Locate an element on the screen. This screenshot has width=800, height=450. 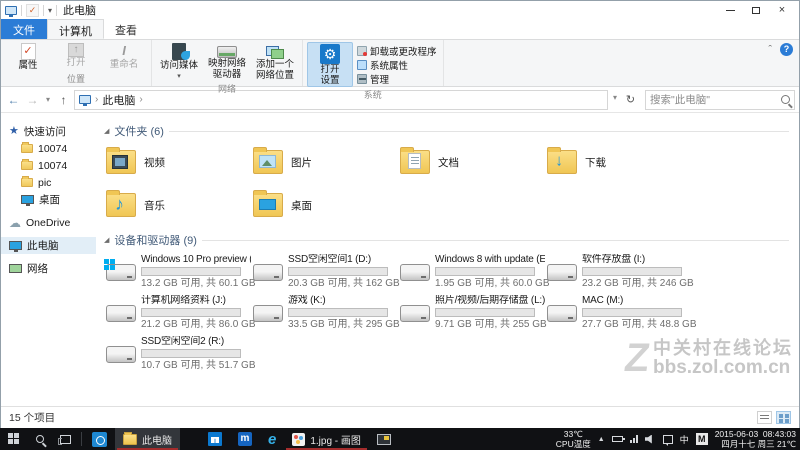
group-label-network: 网络 is located at coordinates (226, 89).